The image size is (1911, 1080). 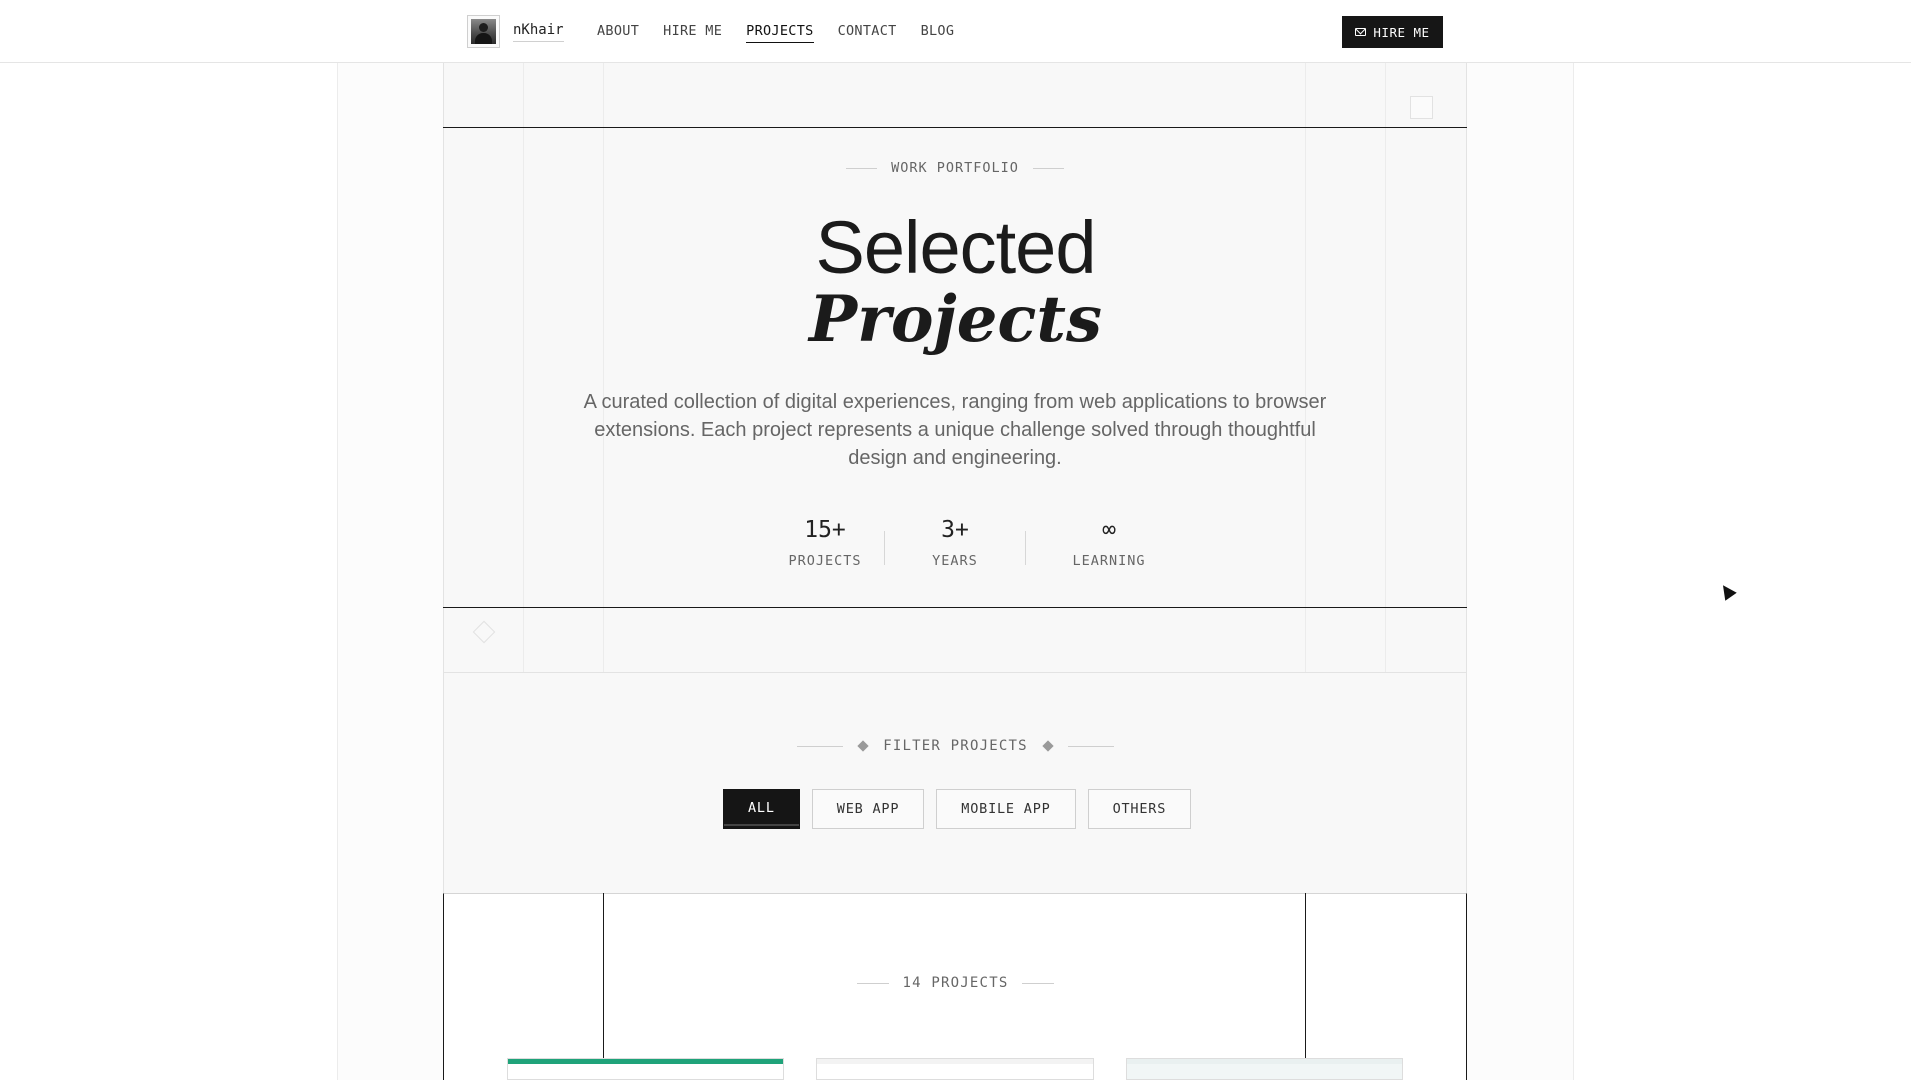 I want to click on stat-label: LEARNING, so click(x=1109, y=561).